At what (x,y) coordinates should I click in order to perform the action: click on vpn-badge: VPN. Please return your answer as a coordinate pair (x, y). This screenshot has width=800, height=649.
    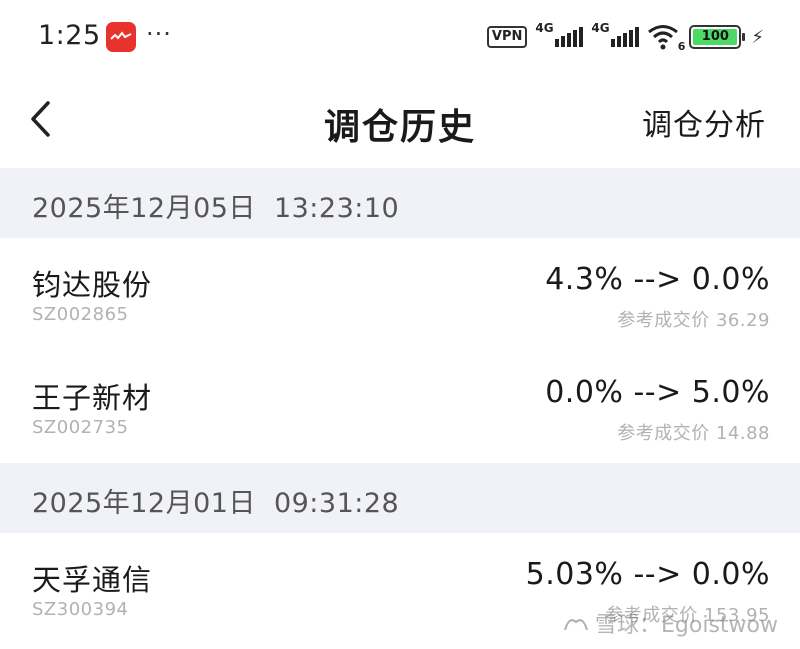
    Looking at the image, I should click on (507, 37).